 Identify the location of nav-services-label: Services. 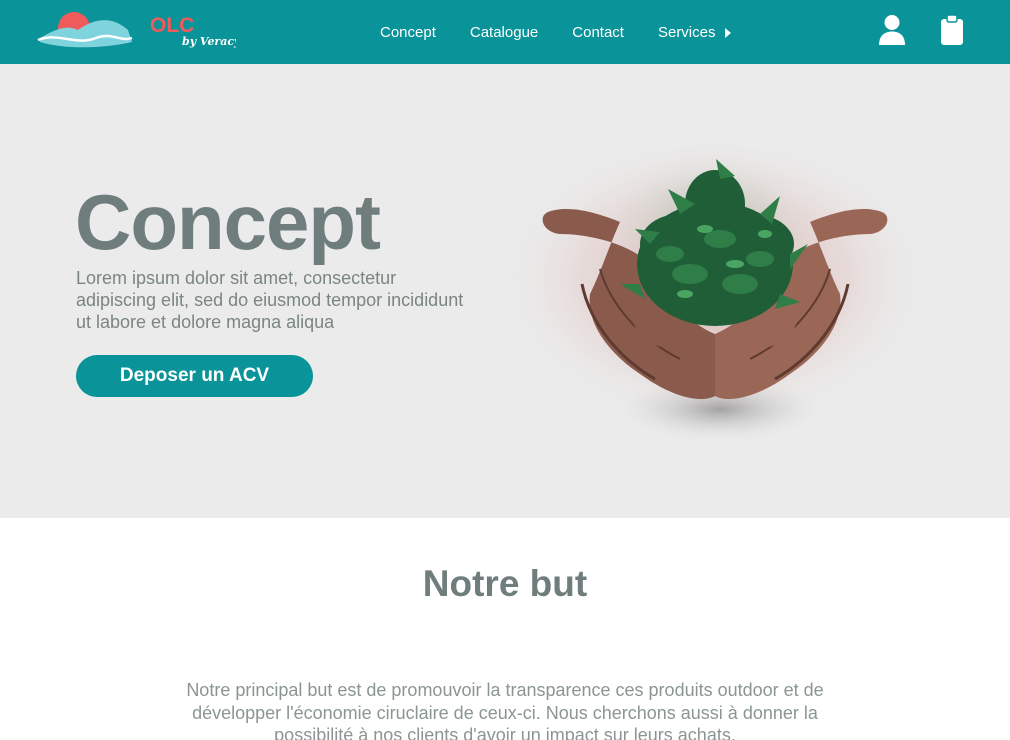
(686, 32).